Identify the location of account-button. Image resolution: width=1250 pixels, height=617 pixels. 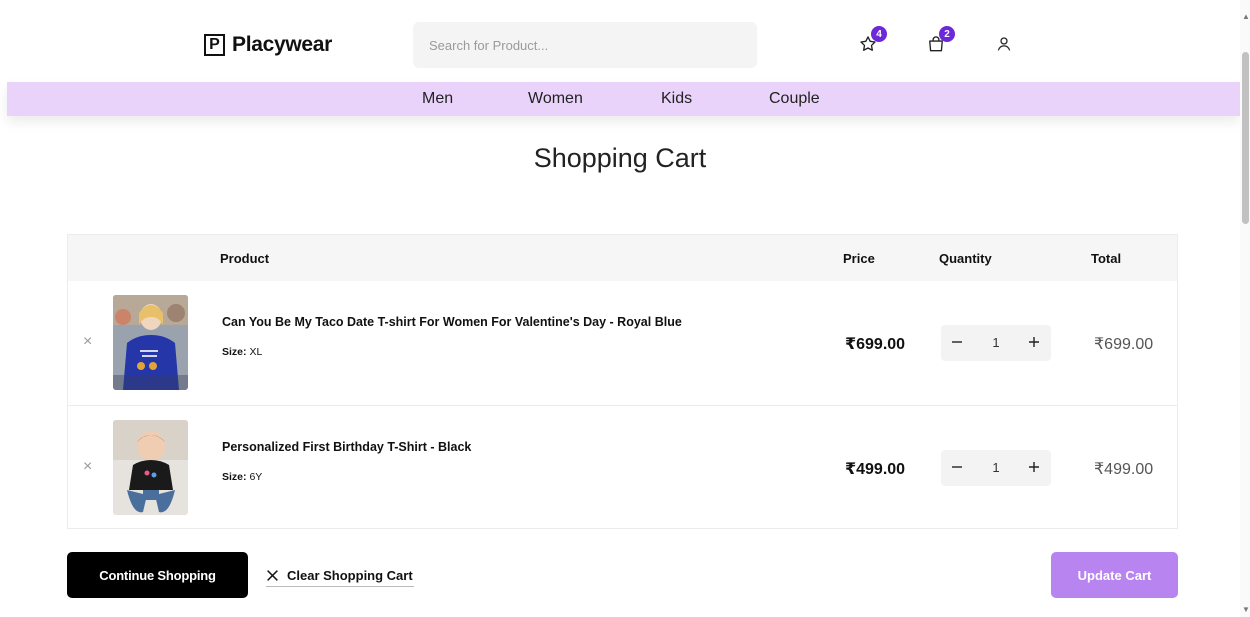
(1004, 44).